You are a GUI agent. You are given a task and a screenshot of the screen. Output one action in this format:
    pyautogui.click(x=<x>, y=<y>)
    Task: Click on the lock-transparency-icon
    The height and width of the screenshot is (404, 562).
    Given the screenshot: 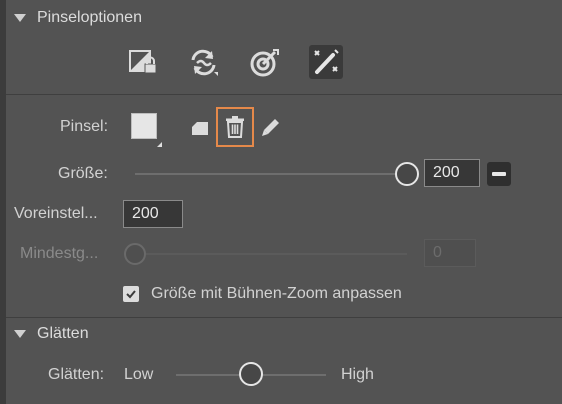 What is the action you would take?
    pyautogui.click(x=143, y=62)
    